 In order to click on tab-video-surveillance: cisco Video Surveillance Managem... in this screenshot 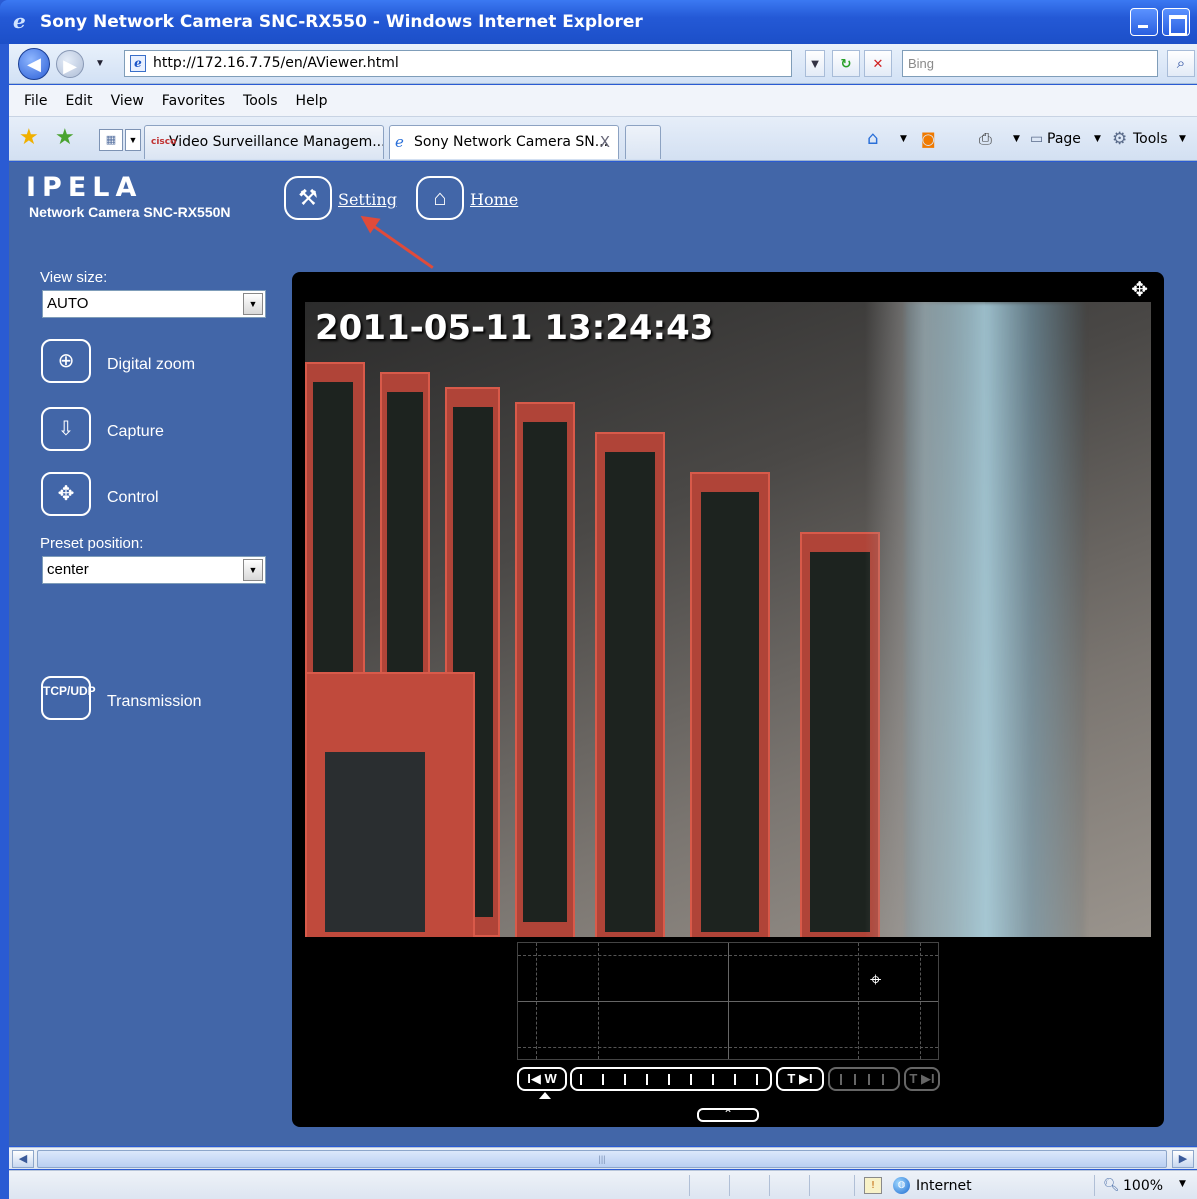, I will do `click(264, 142)`.